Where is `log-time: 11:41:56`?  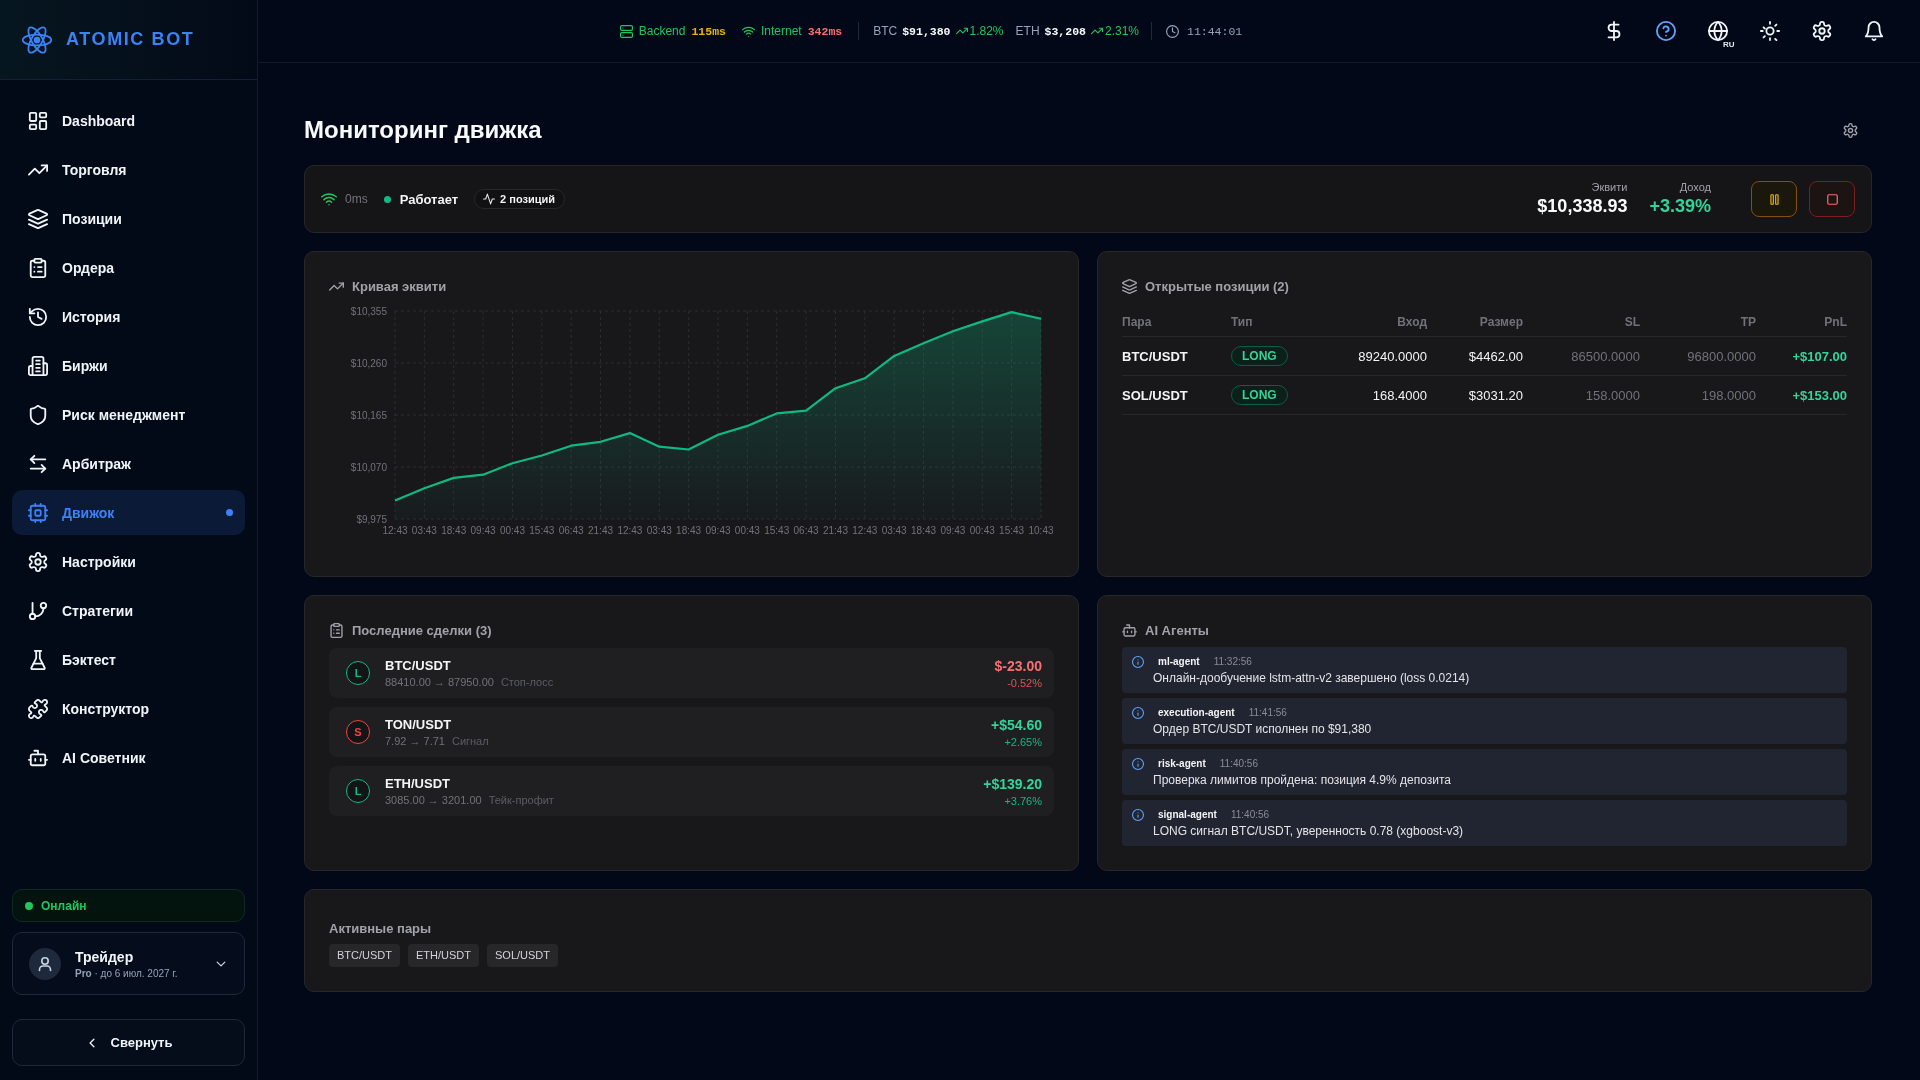 log-time: 11:41:56 is located at coordinates (1267, 712).